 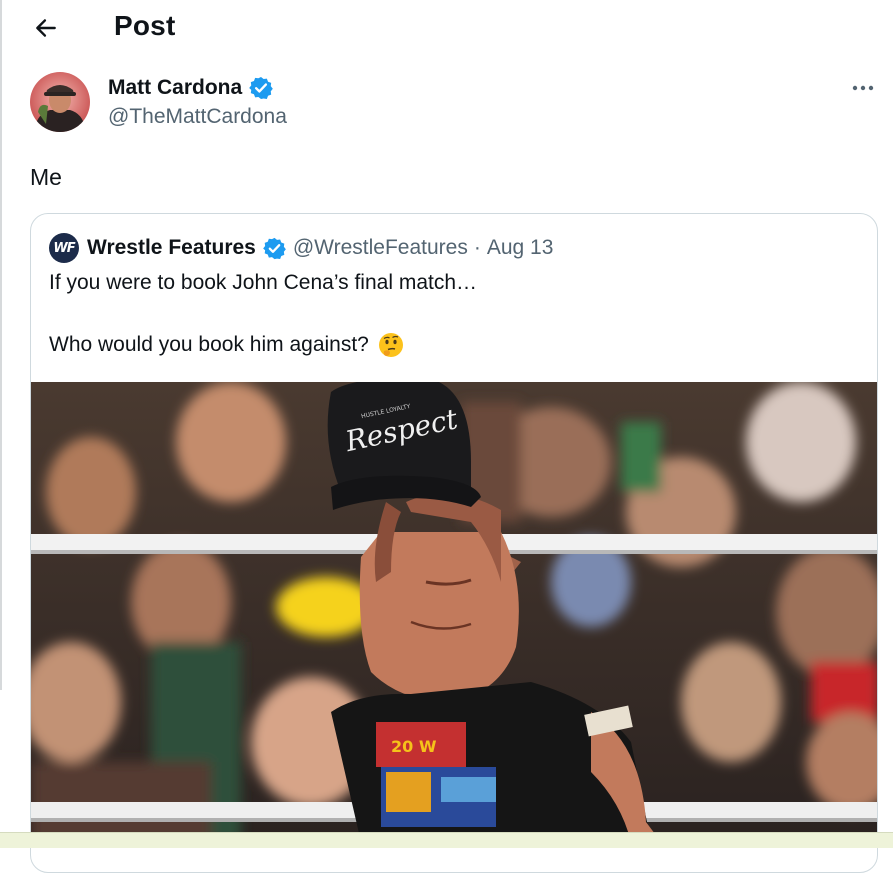 I want to click on tweet-text: Me, so click(x=46, y=177).